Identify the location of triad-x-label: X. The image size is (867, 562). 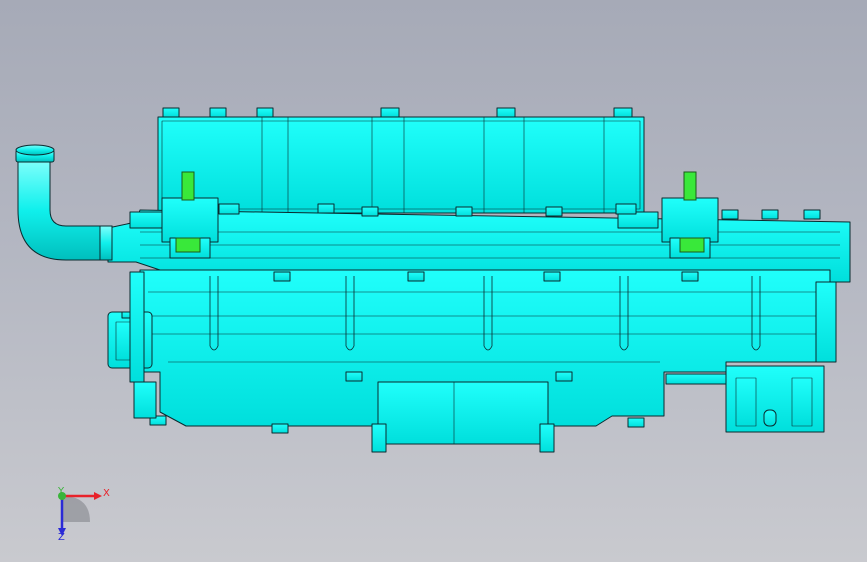
(106, 493).